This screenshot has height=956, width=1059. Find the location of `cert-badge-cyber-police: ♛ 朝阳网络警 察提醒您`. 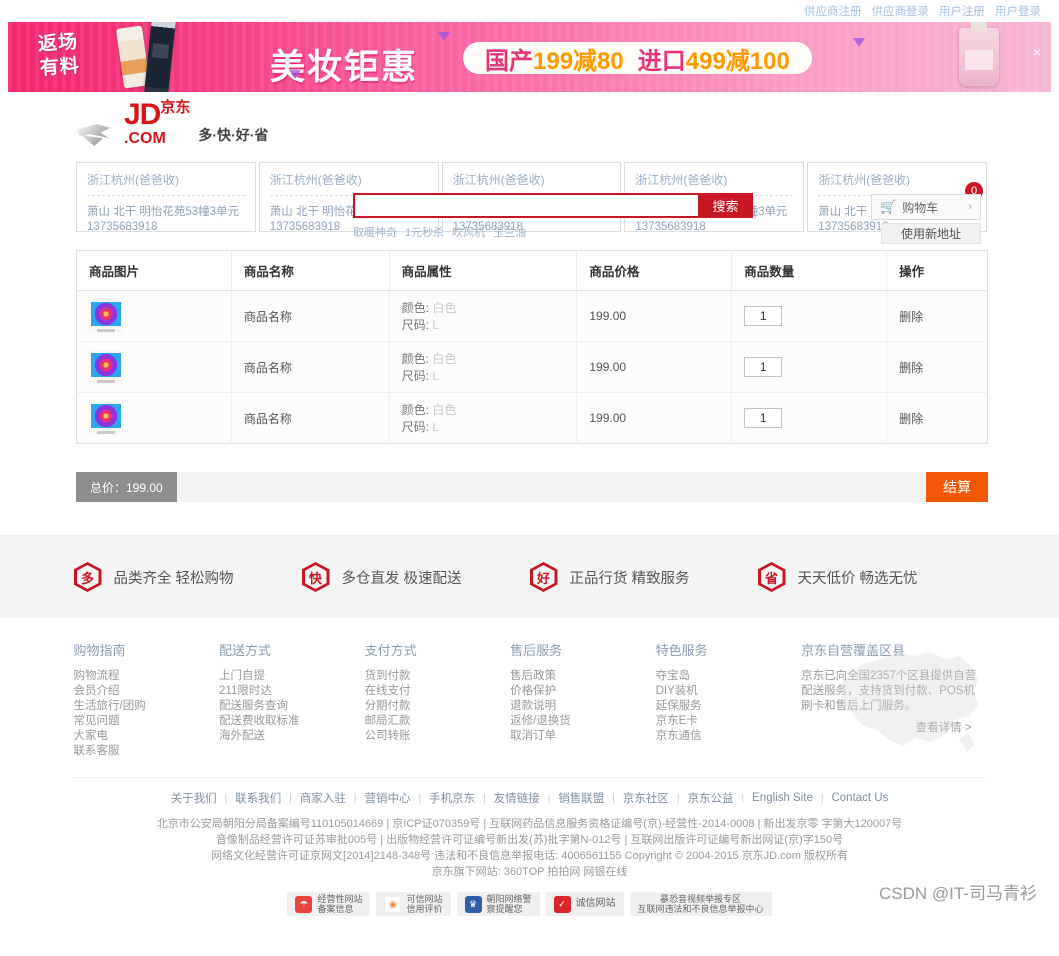

cert-badge-cyber-police: ♛ 朝阳网络警 察提醒您 is located at coordinates (498, 904).